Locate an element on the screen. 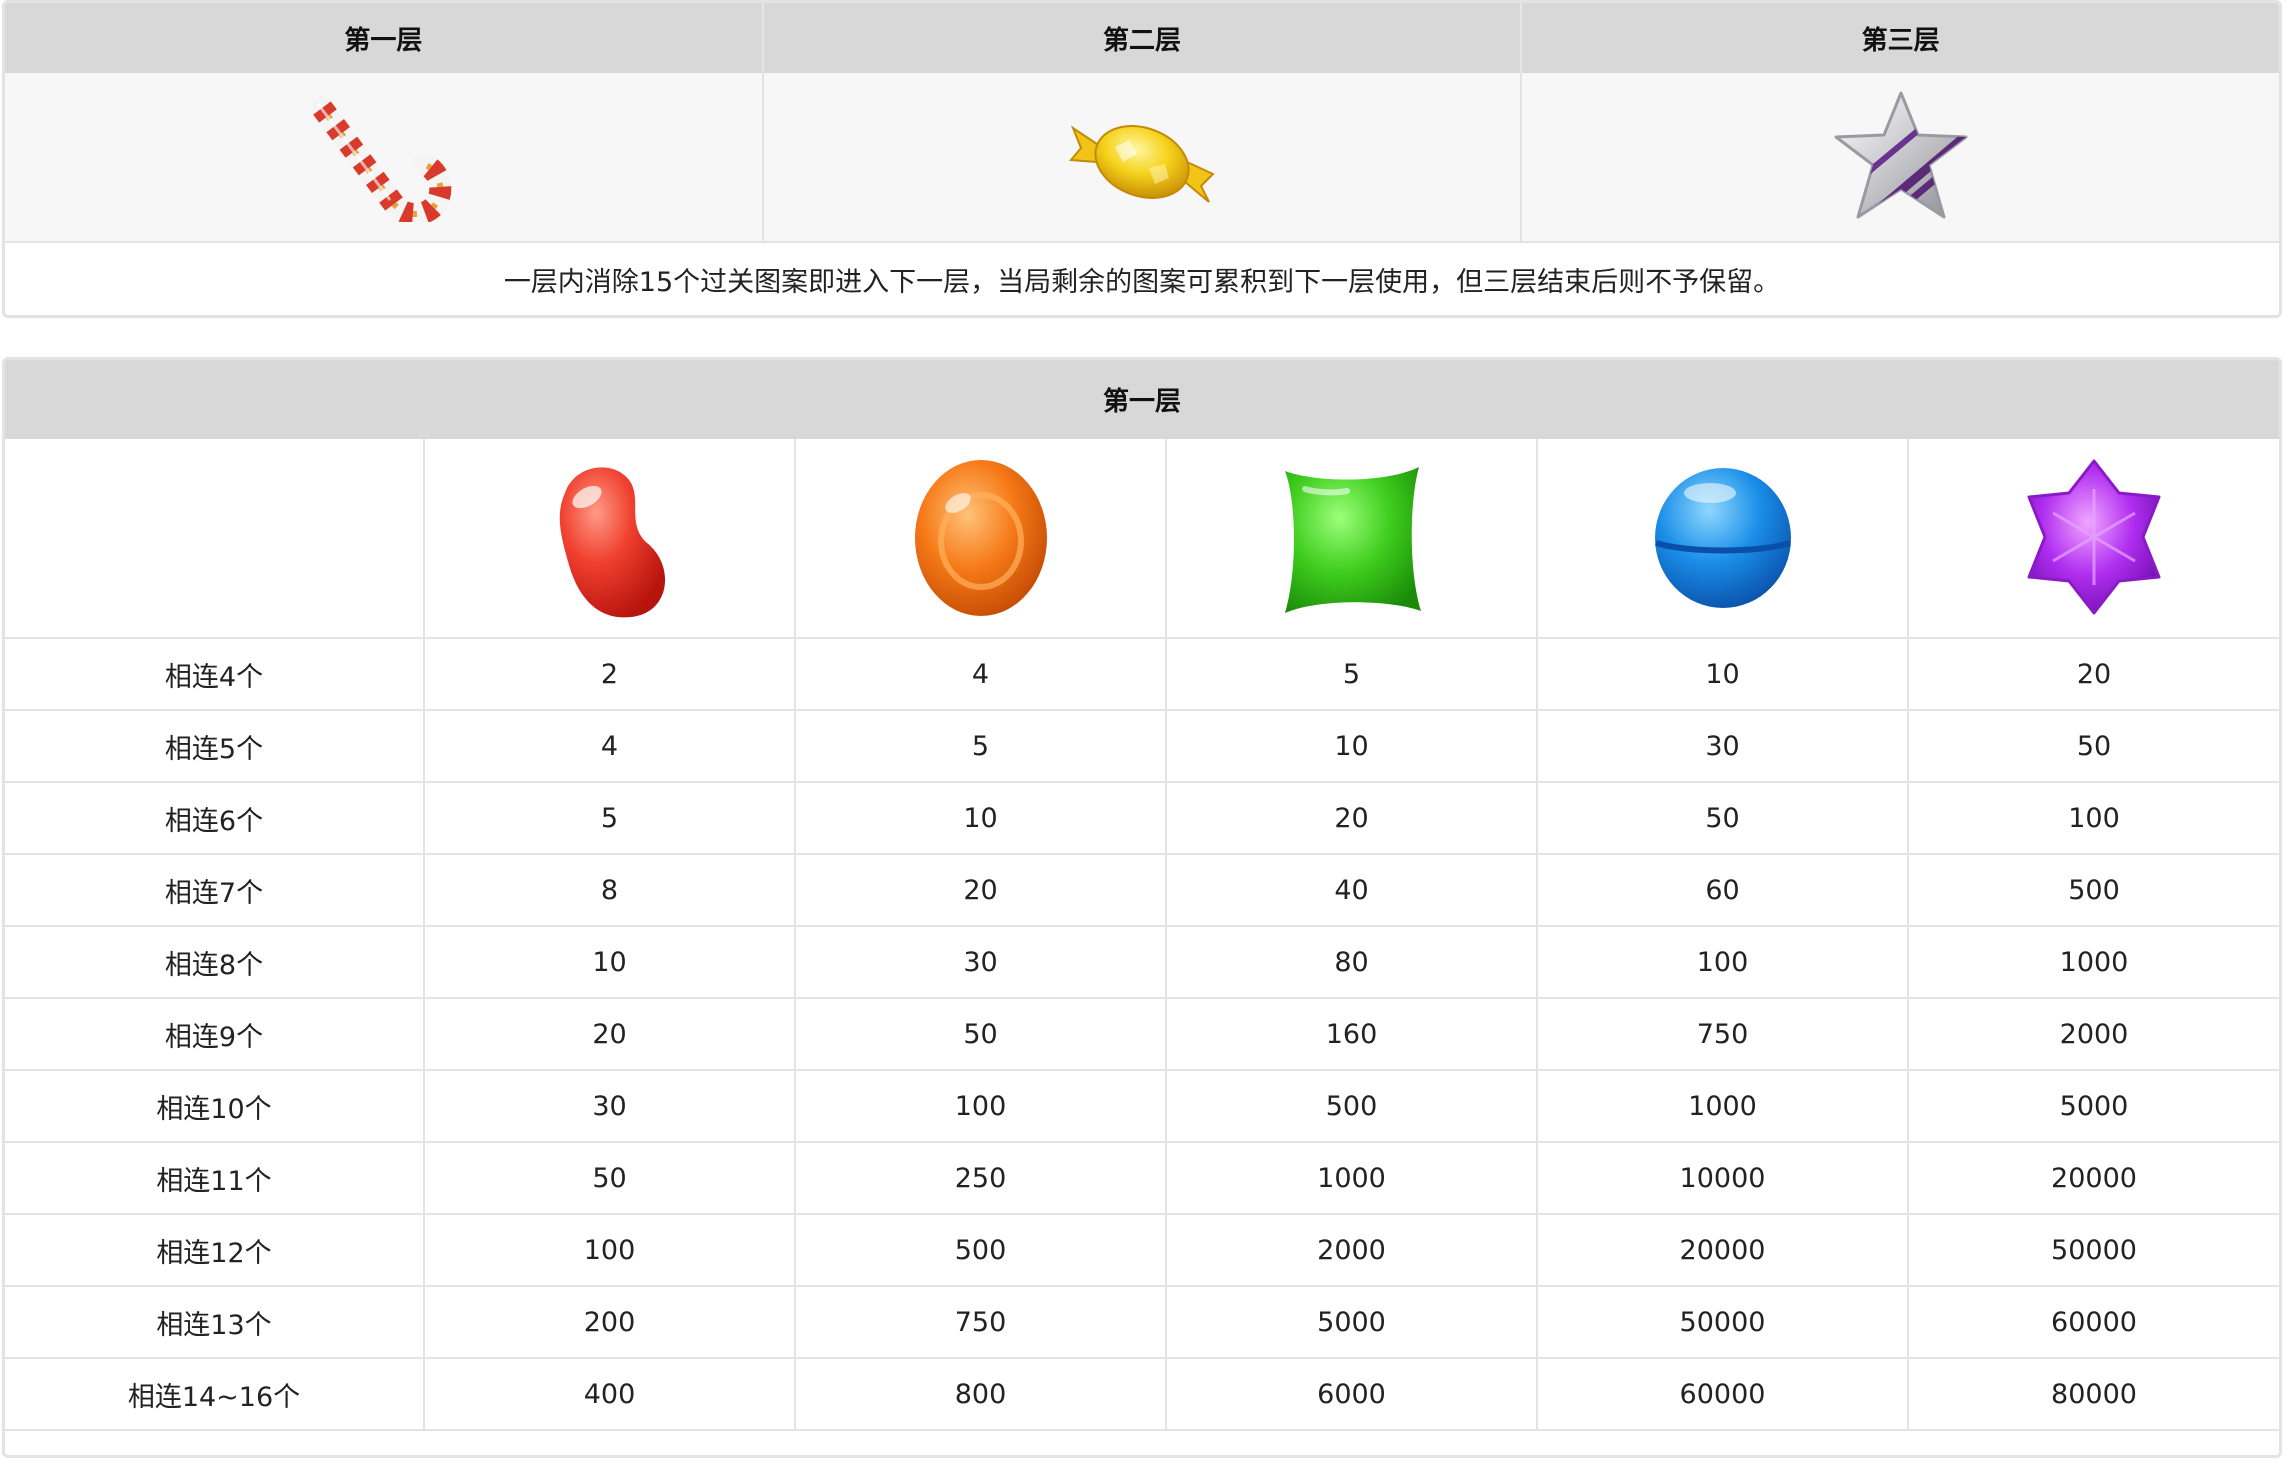 The width and height of the screenshot is (2286, 1460). symbol-row is located at coordinates (1142, 539).